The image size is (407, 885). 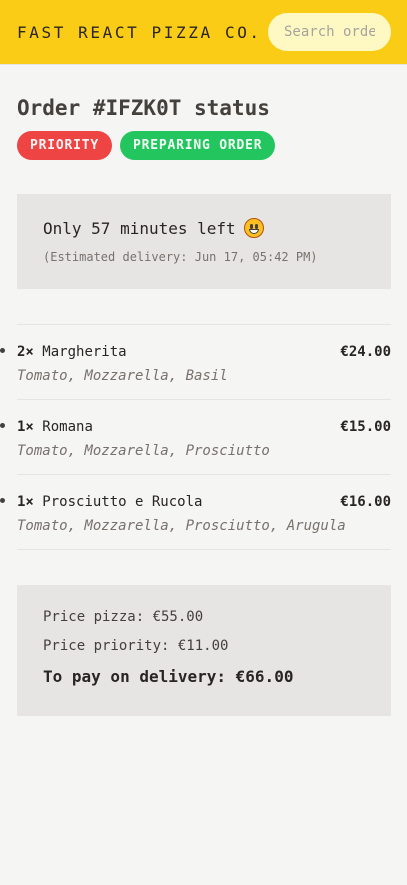 I want to click on item-ingredients: Tomato, Mozzarella, Prosciutto, Arugula, so click(x=181, y=526).